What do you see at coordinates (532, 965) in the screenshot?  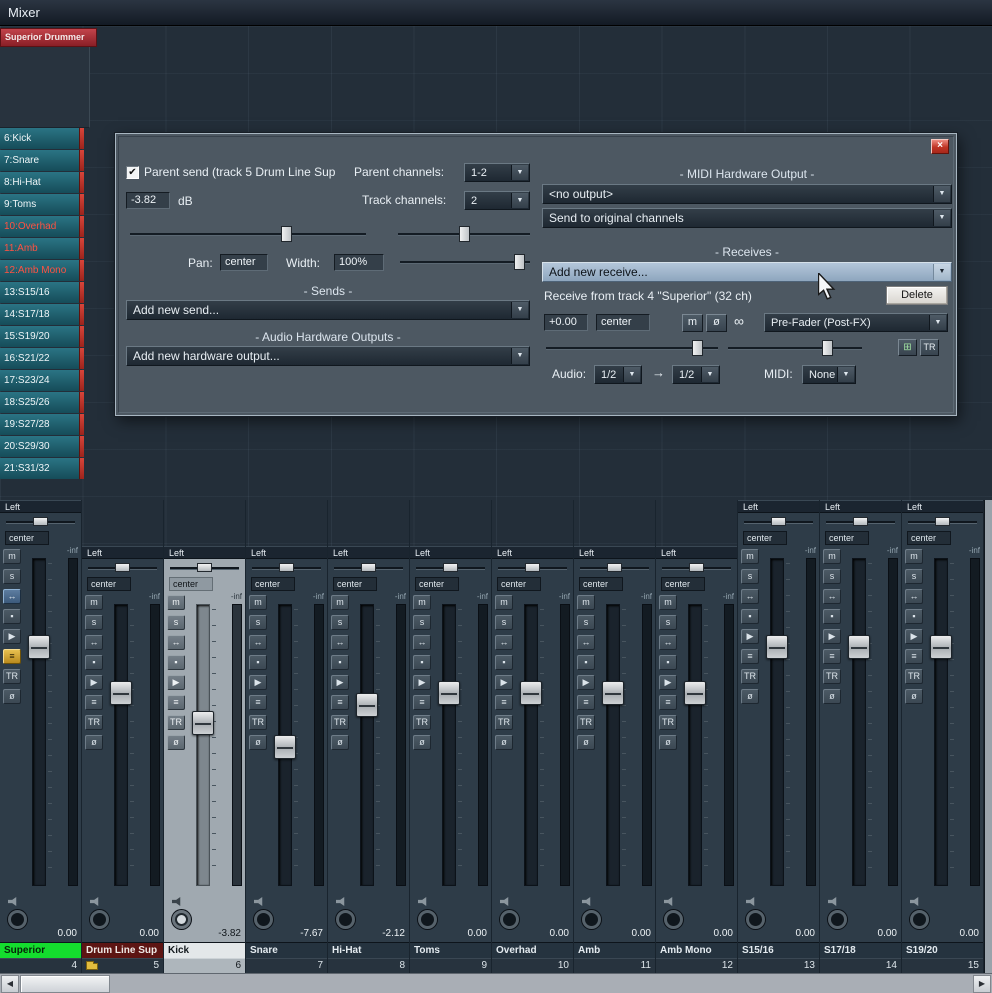 I see `track-number-row: 10` at bounding box center [532, 965].